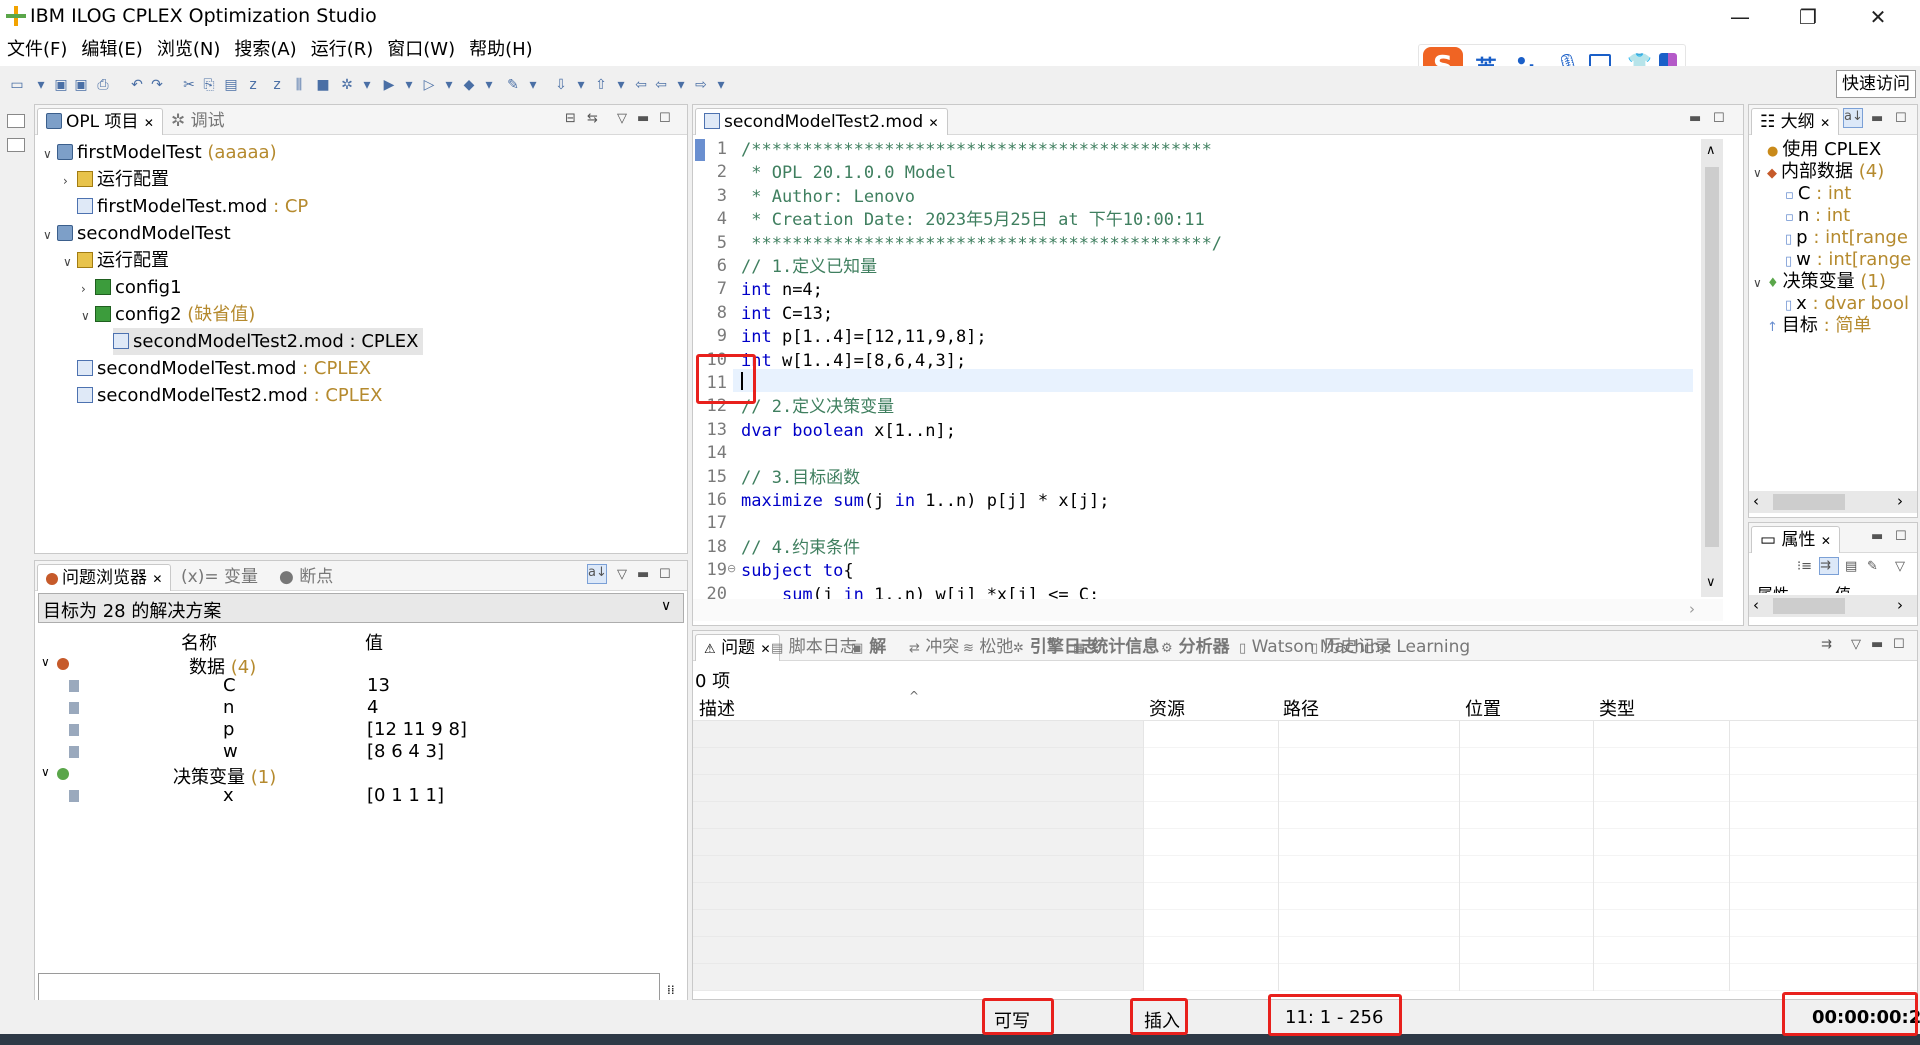  I want to click on outline-item: ∨ ◆ 内部数据 (4), so click(1818, 172).